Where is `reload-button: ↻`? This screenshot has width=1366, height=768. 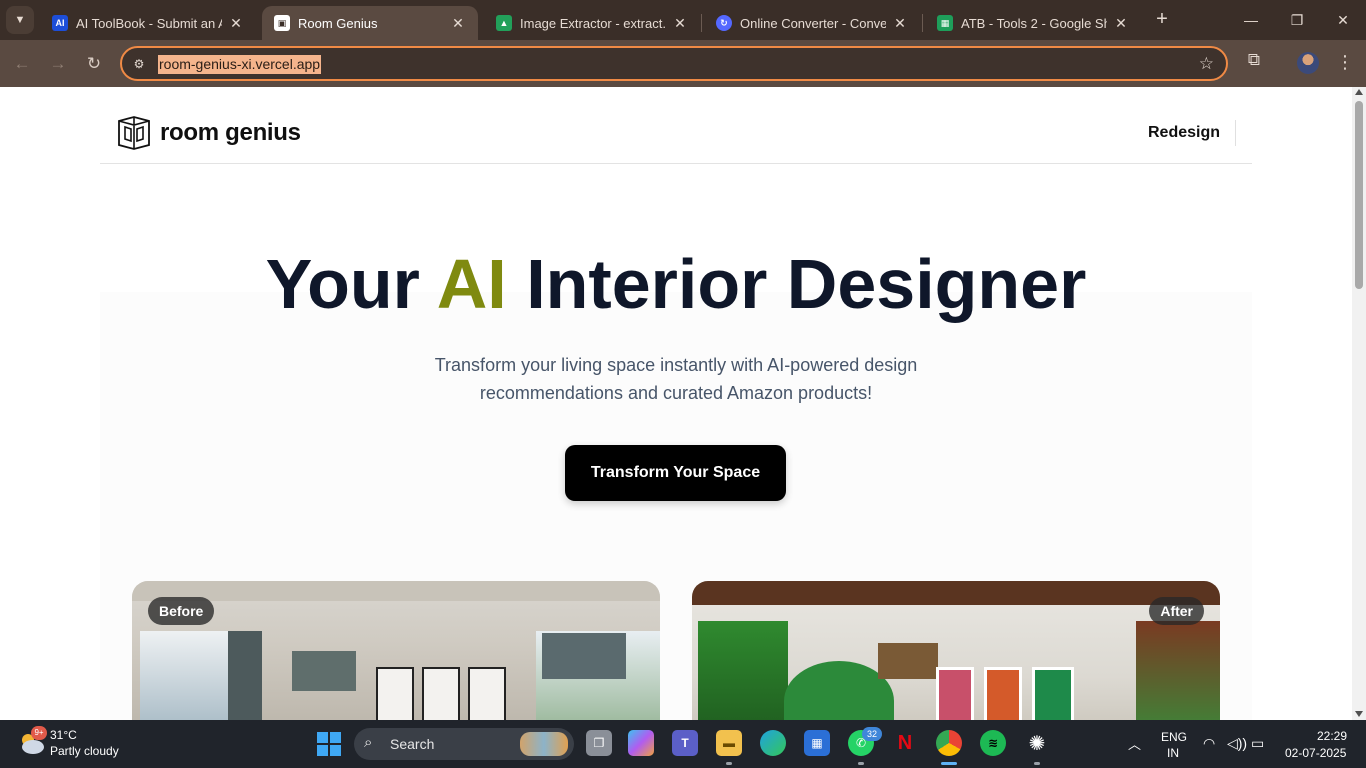 reload-button: ↻ is located at coordinates (94, 64).